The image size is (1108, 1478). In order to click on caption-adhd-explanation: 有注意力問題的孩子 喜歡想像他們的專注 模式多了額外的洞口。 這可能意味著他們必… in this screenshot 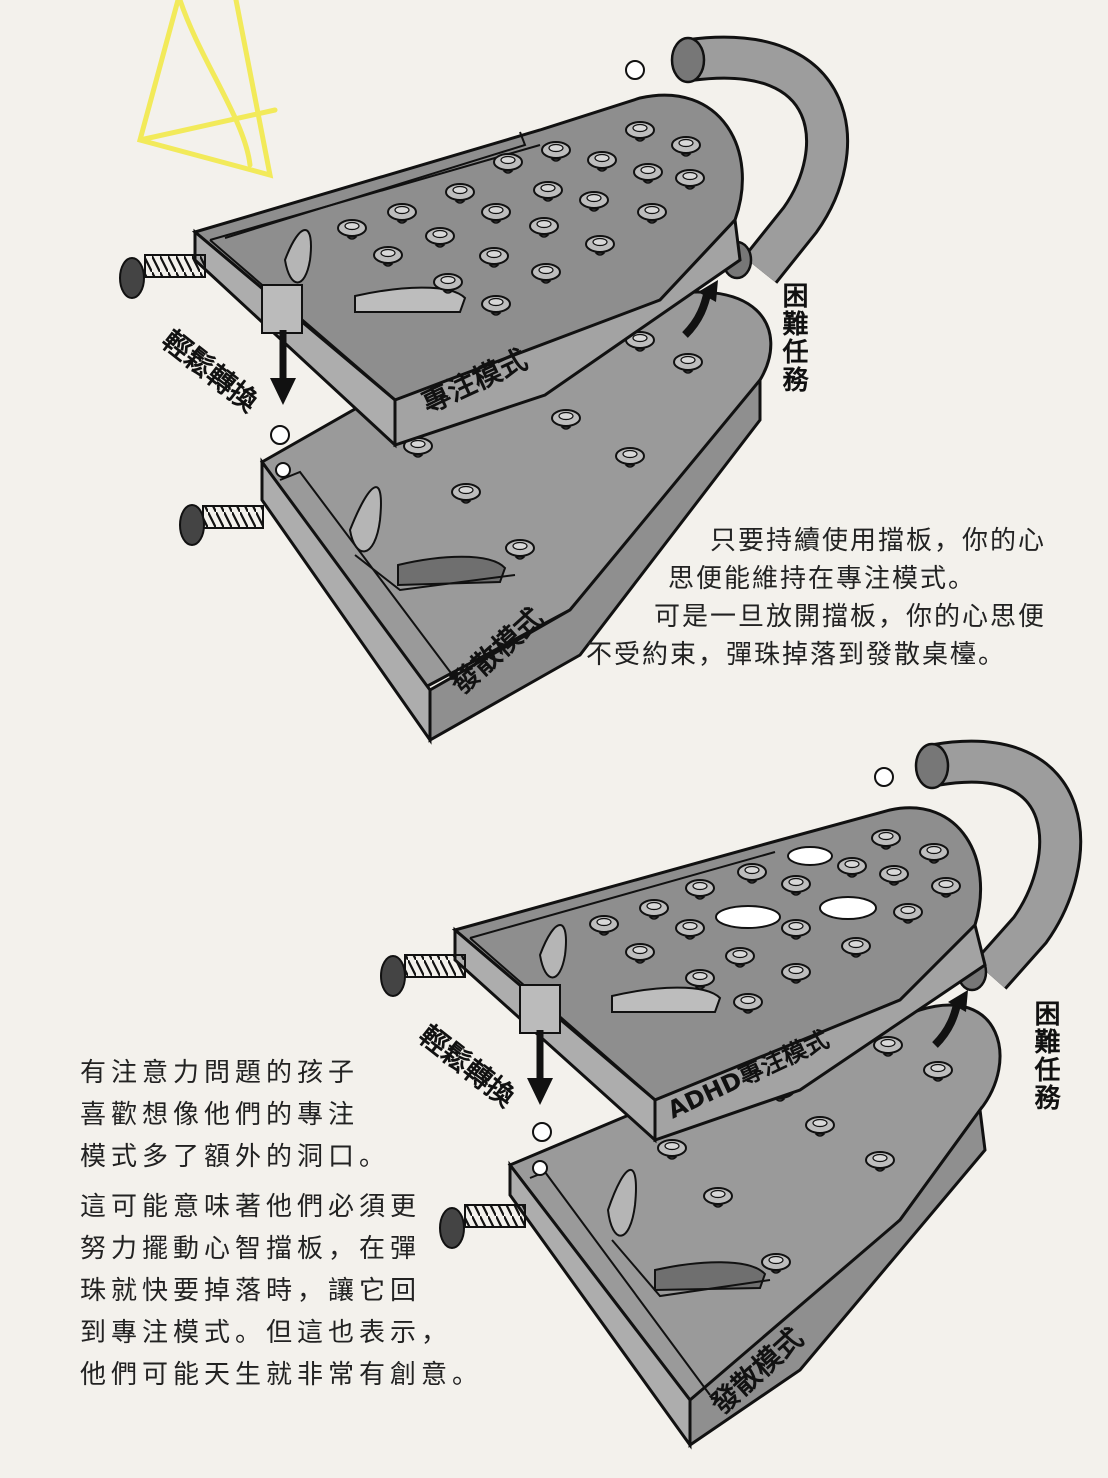, I will do `click(281, 1224)`.